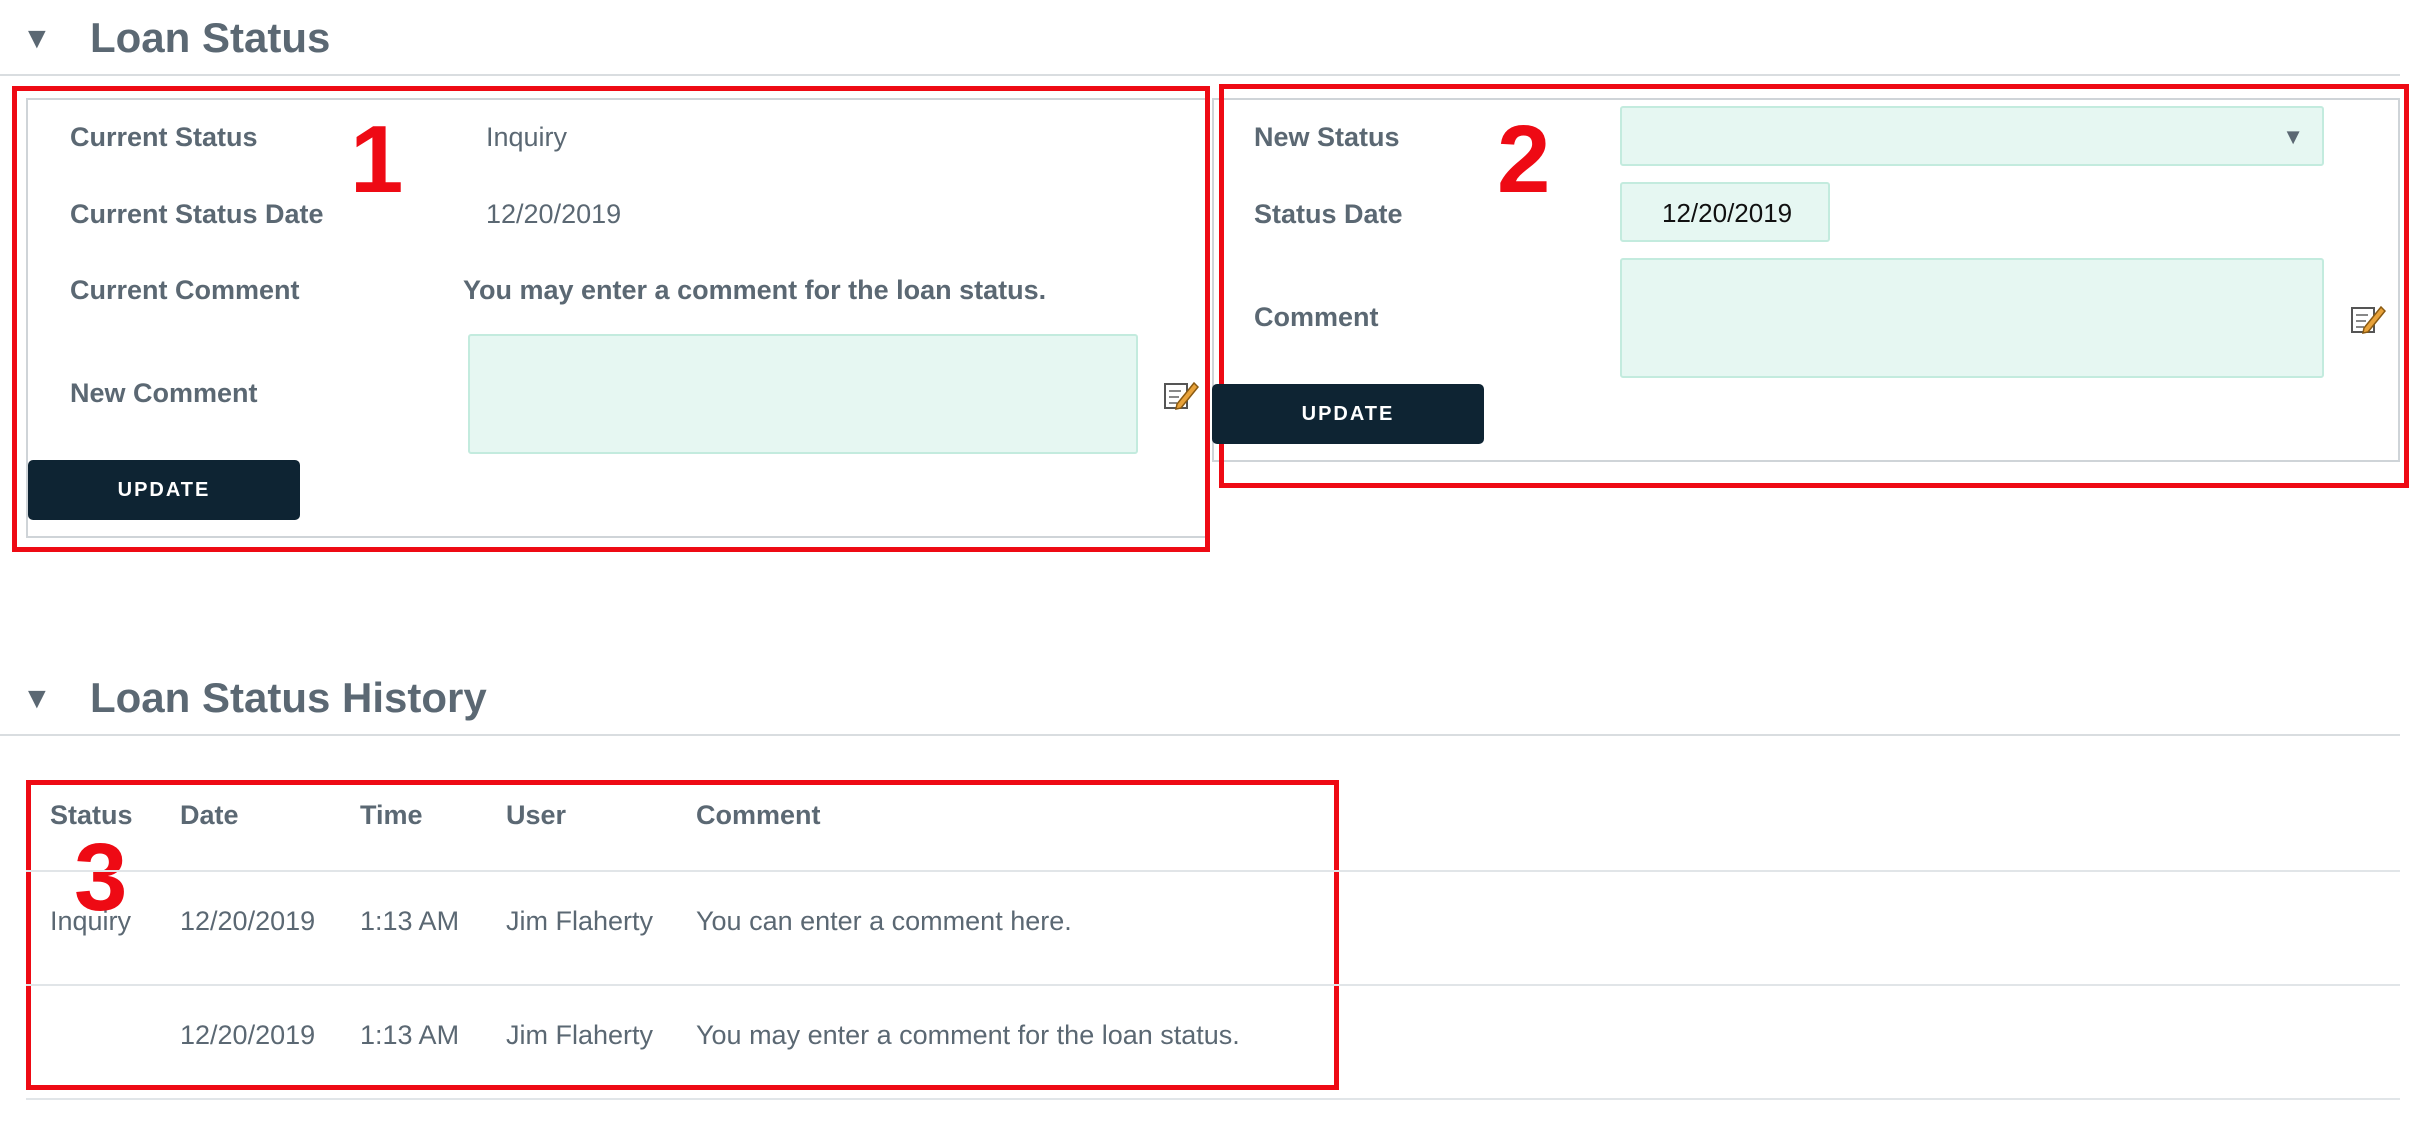 The height and width of the screenshot is (1128, 2430). Describe the element at coordinates (1348, 414) in the screenshot. I see `update-new-button: UPDATE` at that location.